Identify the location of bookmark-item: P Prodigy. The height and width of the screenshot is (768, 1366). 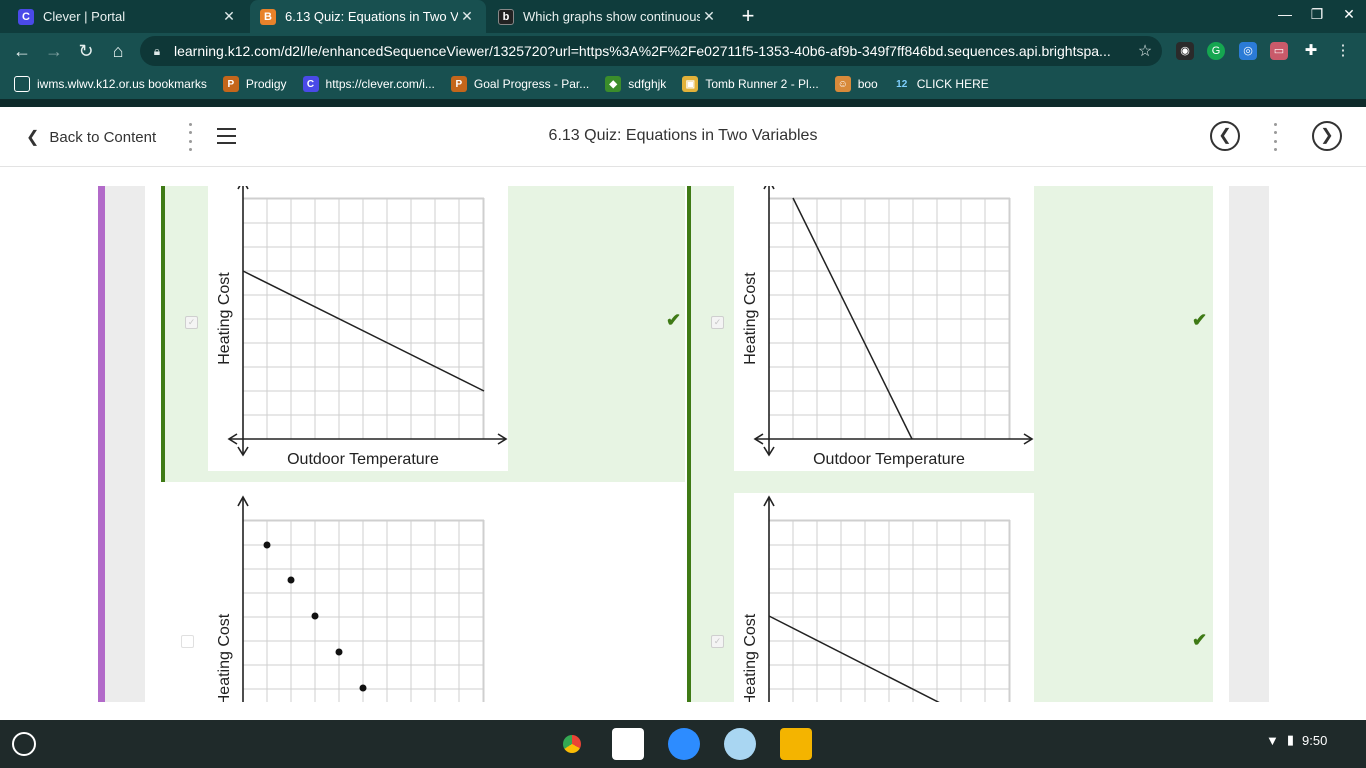
(254, 84).